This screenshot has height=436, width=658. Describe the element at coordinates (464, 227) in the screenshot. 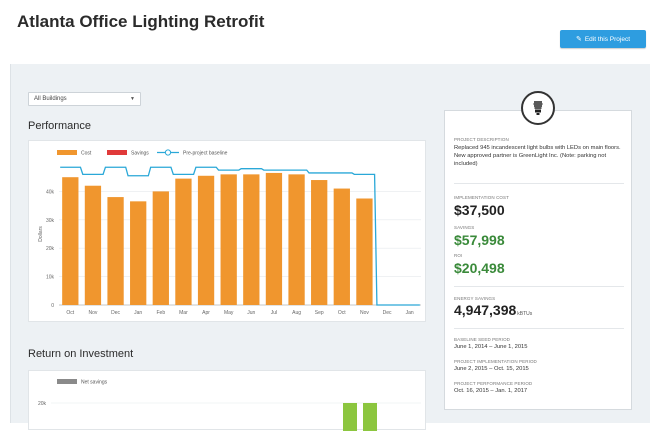

I see `savings-label: SAVINGS` at that location.